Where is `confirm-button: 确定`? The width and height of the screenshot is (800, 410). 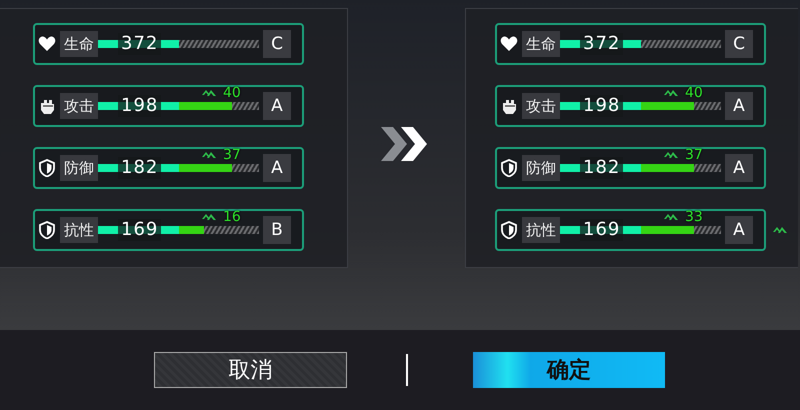 confirm-button: 确定 is located at coordinates (569, 370).